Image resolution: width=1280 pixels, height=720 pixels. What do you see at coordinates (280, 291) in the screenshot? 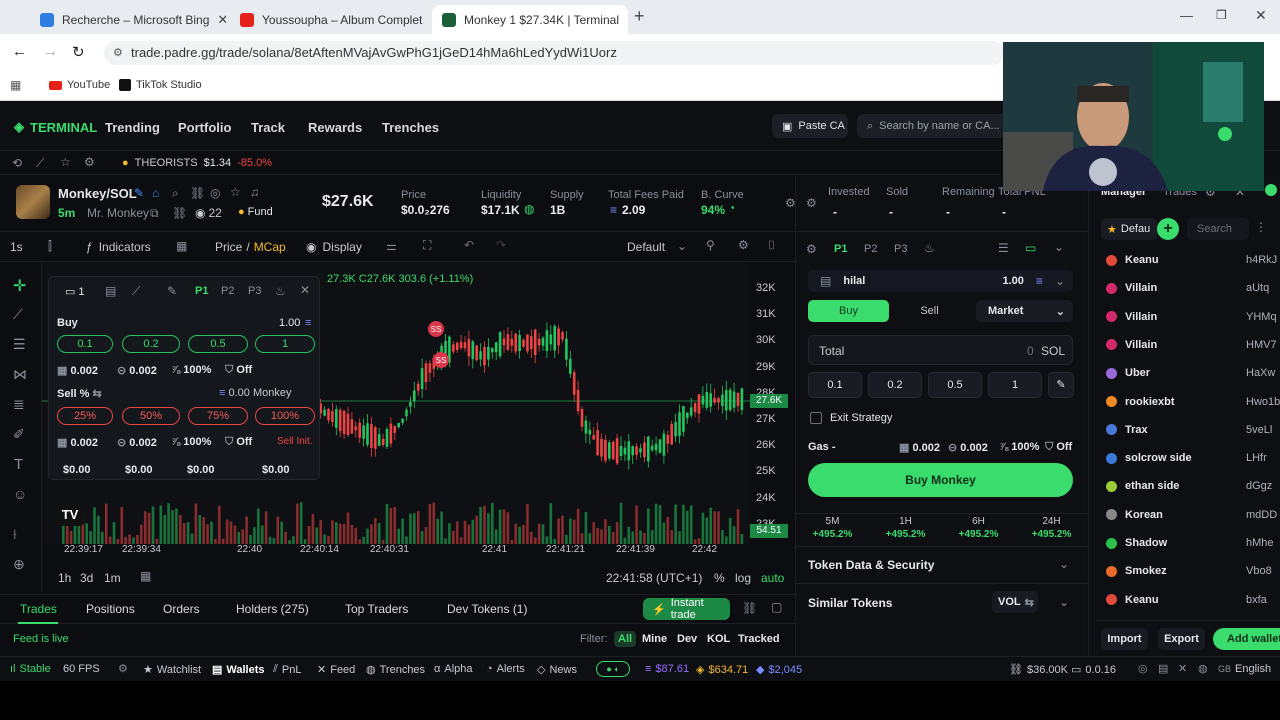
I see `flame-icon: ♨` at bounding box center [280, 291].